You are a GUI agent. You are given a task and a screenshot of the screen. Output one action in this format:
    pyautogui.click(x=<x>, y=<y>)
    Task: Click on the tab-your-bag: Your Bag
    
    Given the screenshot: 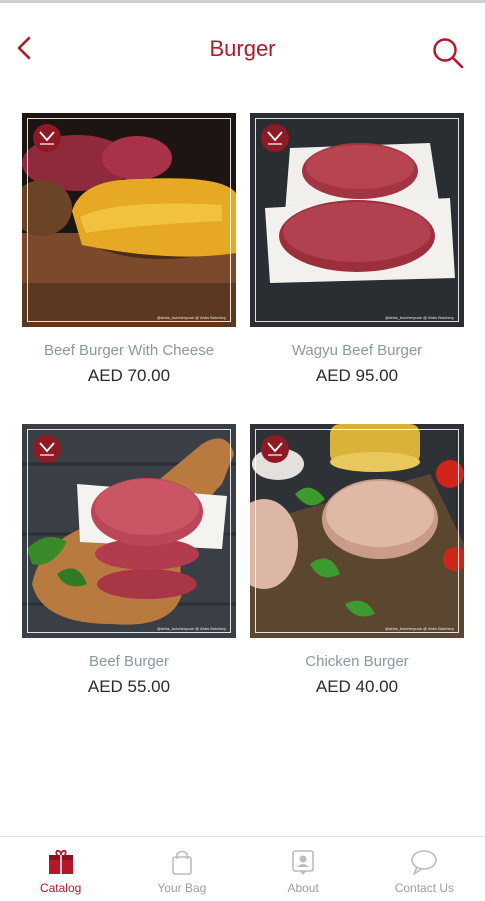 What is the action you would take?
    pyautogui.click(x=181, y=869)
    